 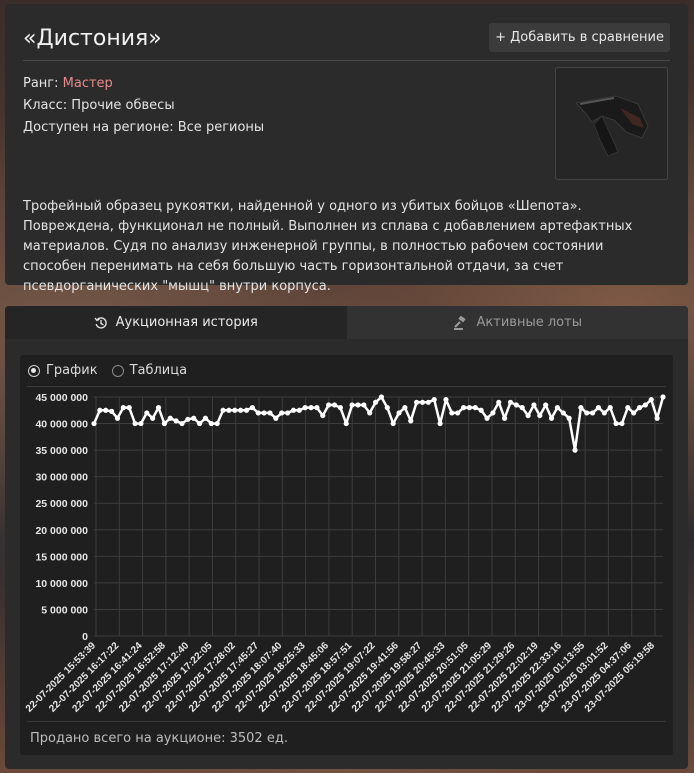 I want to click on view-chart-label: График, so click(x=72, y=370).